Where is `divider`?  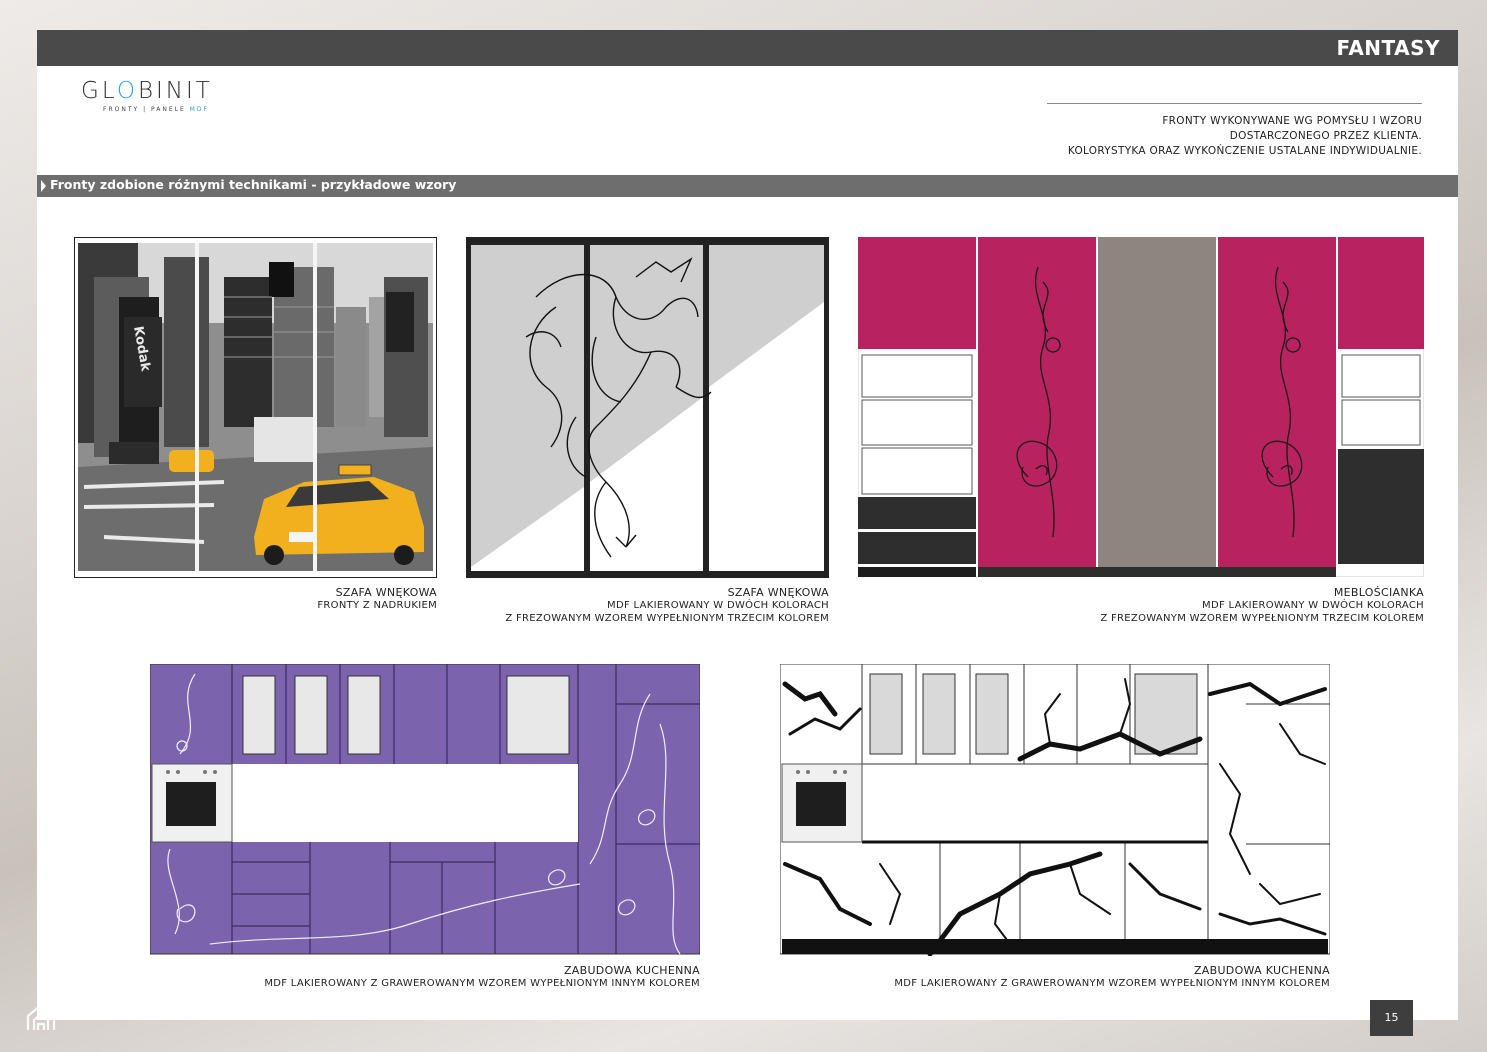 divider is located at coordinates (1234, 103).